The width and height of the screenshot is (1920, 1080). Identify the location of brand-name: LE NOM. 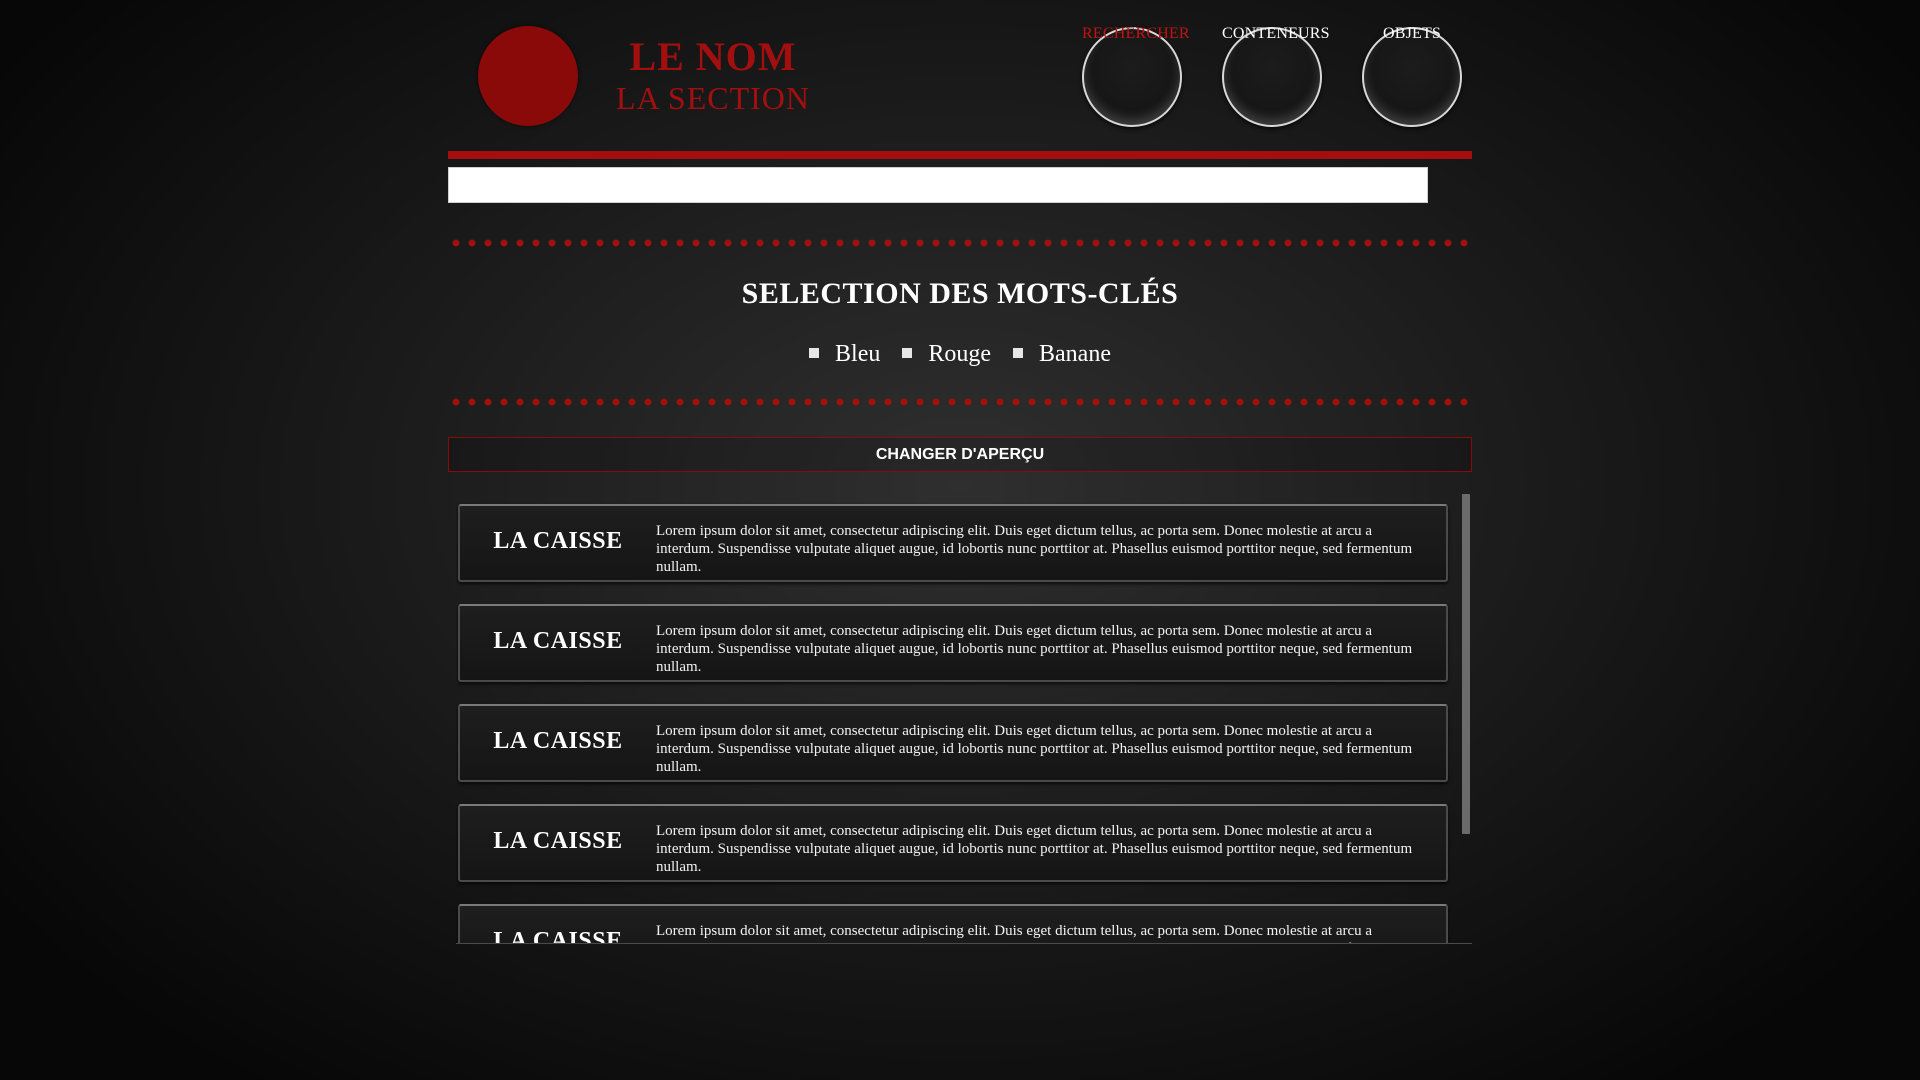
(713, 56).